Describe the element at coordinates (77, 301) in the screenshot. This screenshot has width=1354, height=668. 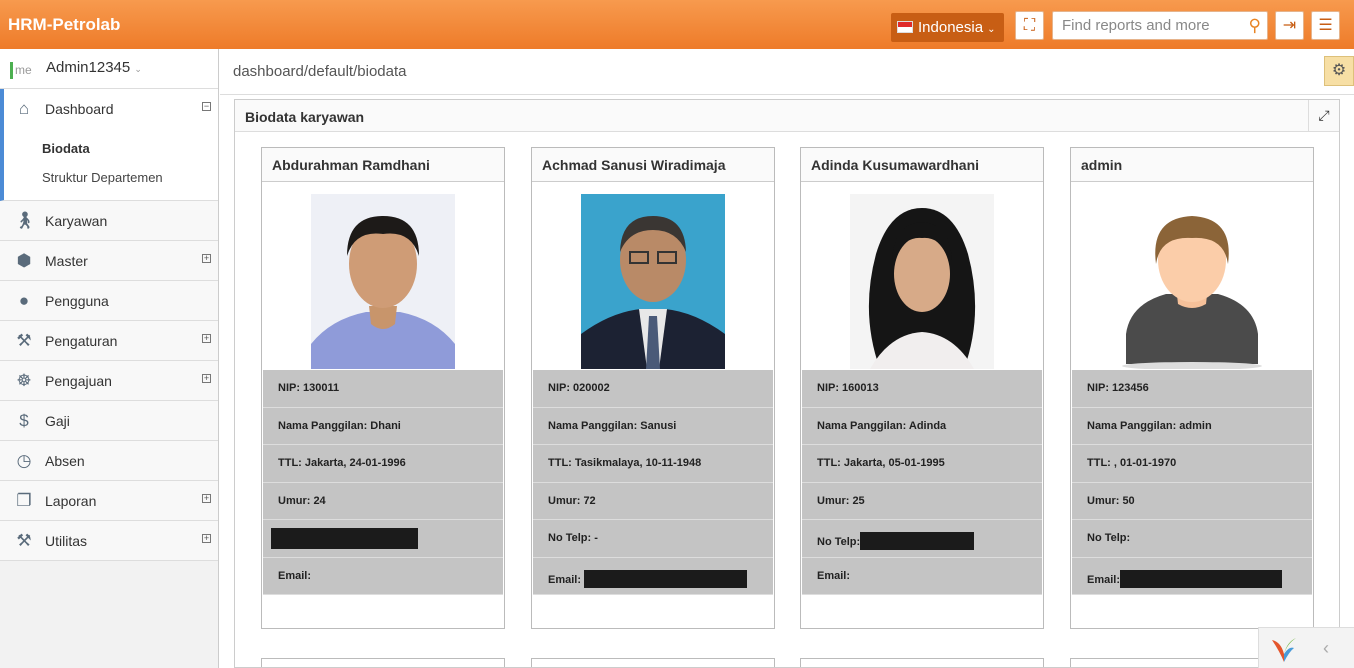
I see `sidebar-item-label: Pengguna` at that location.